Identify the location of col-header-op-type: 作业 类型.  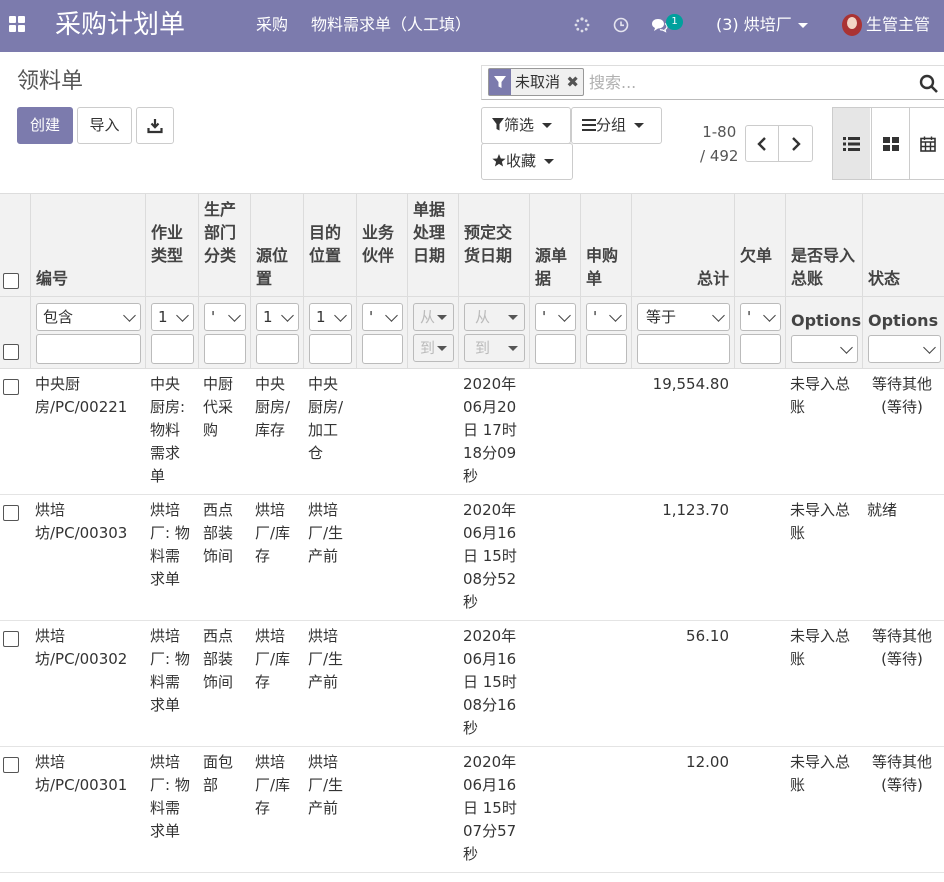
(171, 245).